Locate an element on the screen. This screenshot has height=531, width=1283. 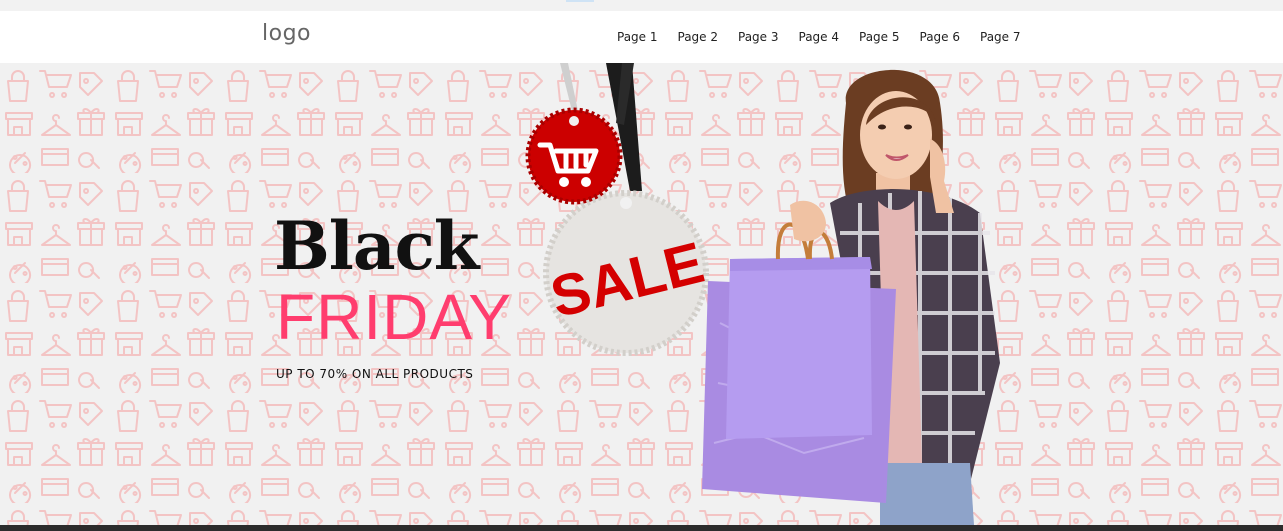
bottom-bar is located at coordinates (641, 528).